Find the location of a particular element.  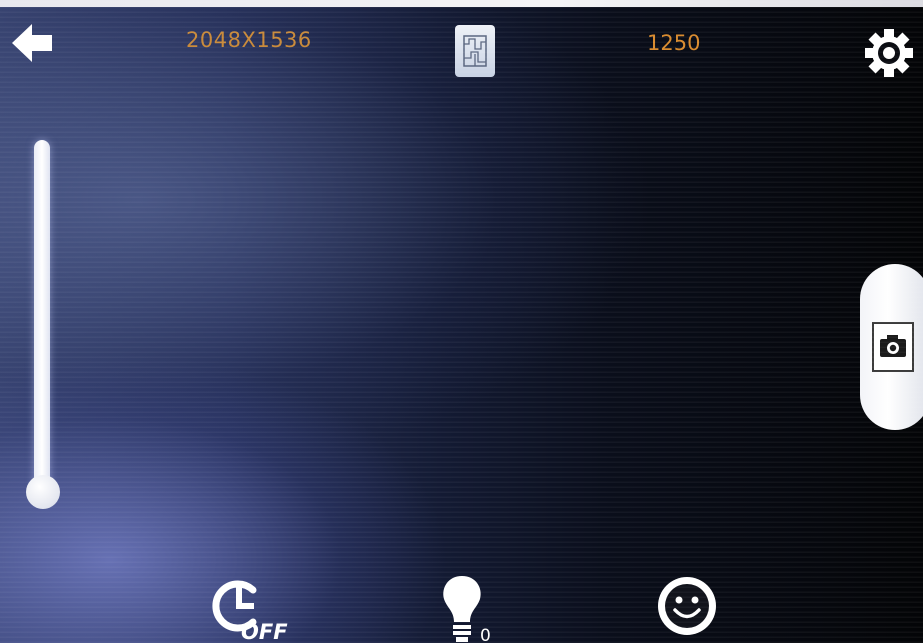

resolution-label: 2048X1536 is located at coordinates (249, 40).